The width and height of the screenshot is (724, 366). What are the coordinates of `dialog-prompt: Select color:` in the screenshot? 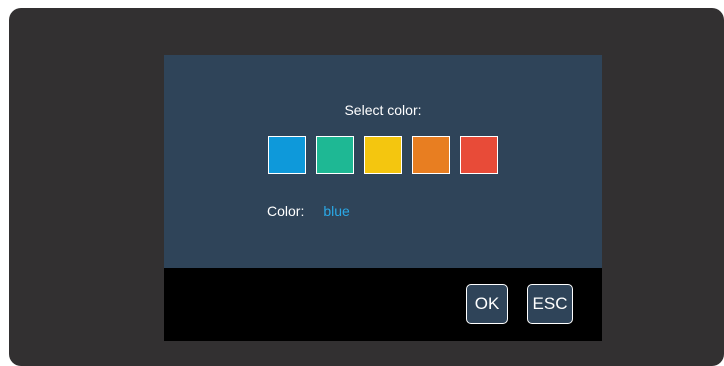 It's located at (383, 110).